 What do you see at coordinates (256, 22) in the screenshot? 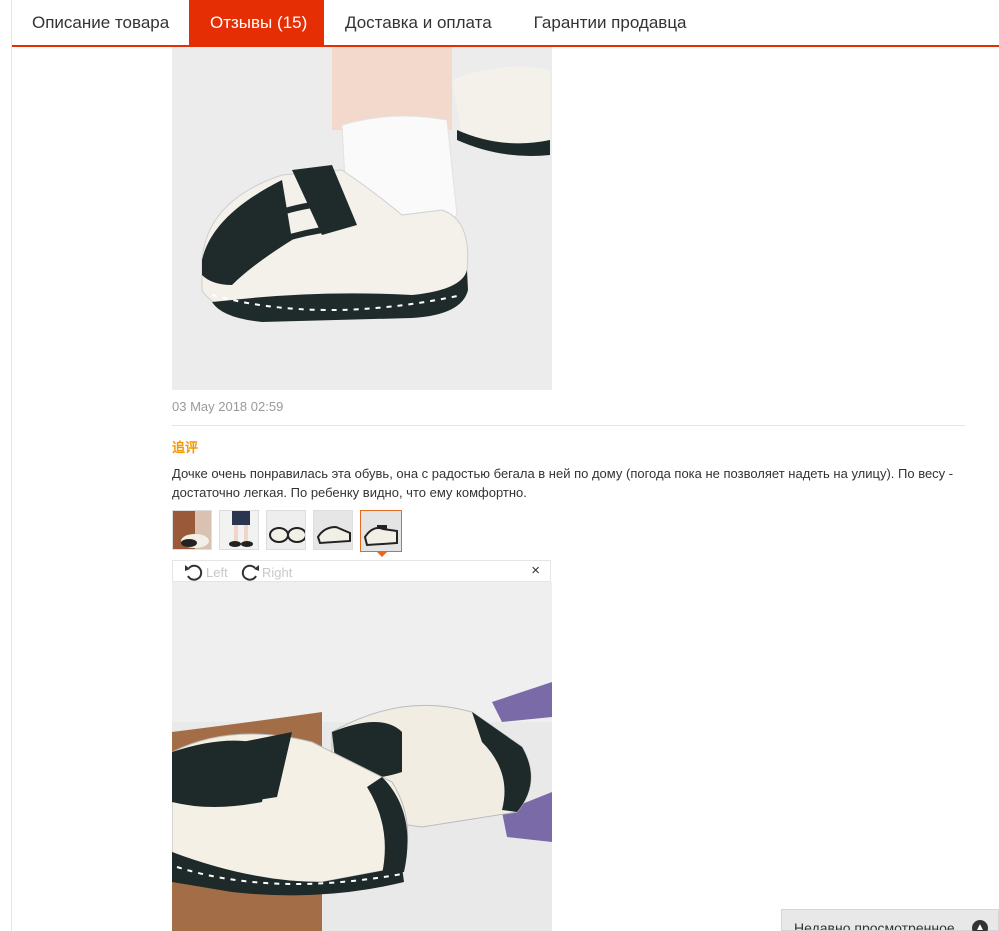
I see `tab-reviews: Отзывы (15)` at bounding box center [256, 22].